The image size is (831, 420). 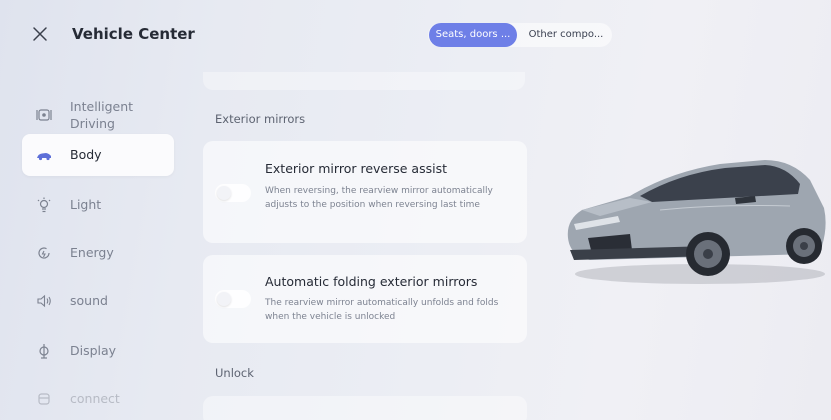 What do you see at coordinates (89, 300) in the screenshot?
I see `sidebar-item-label: sound` at bounding box center [89, 300].